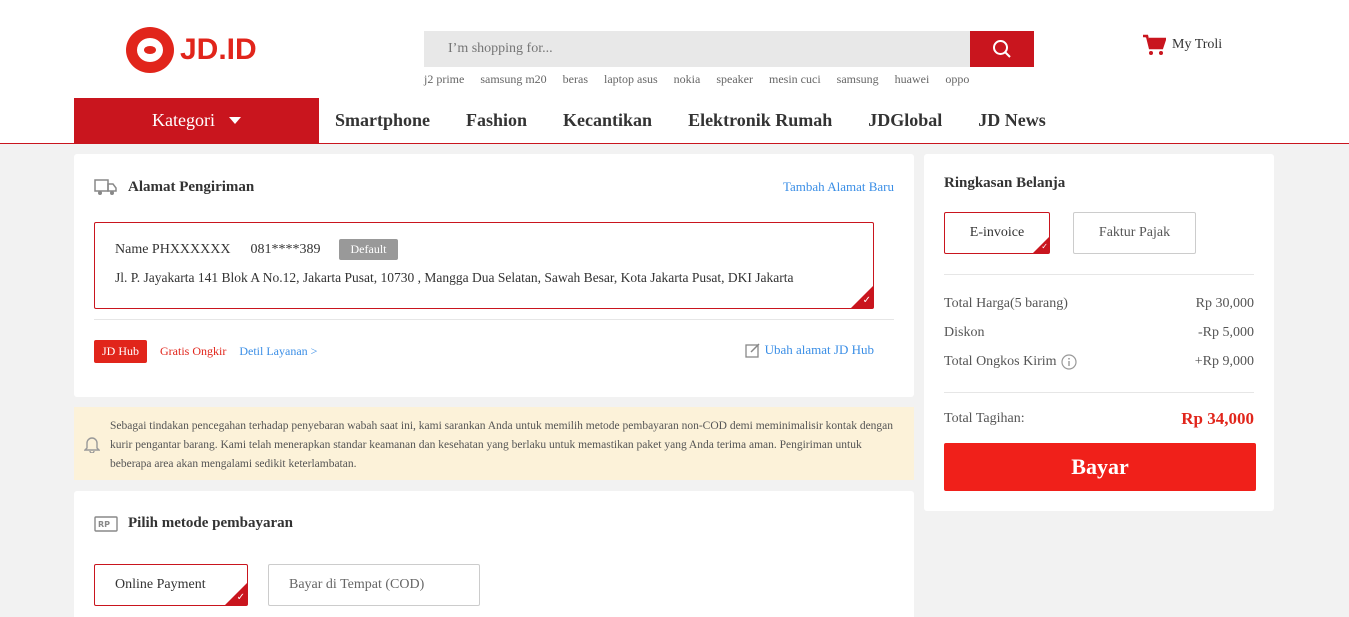  I want to click on cod-option: Bayar di Tempat (COD), so click(374, 585).